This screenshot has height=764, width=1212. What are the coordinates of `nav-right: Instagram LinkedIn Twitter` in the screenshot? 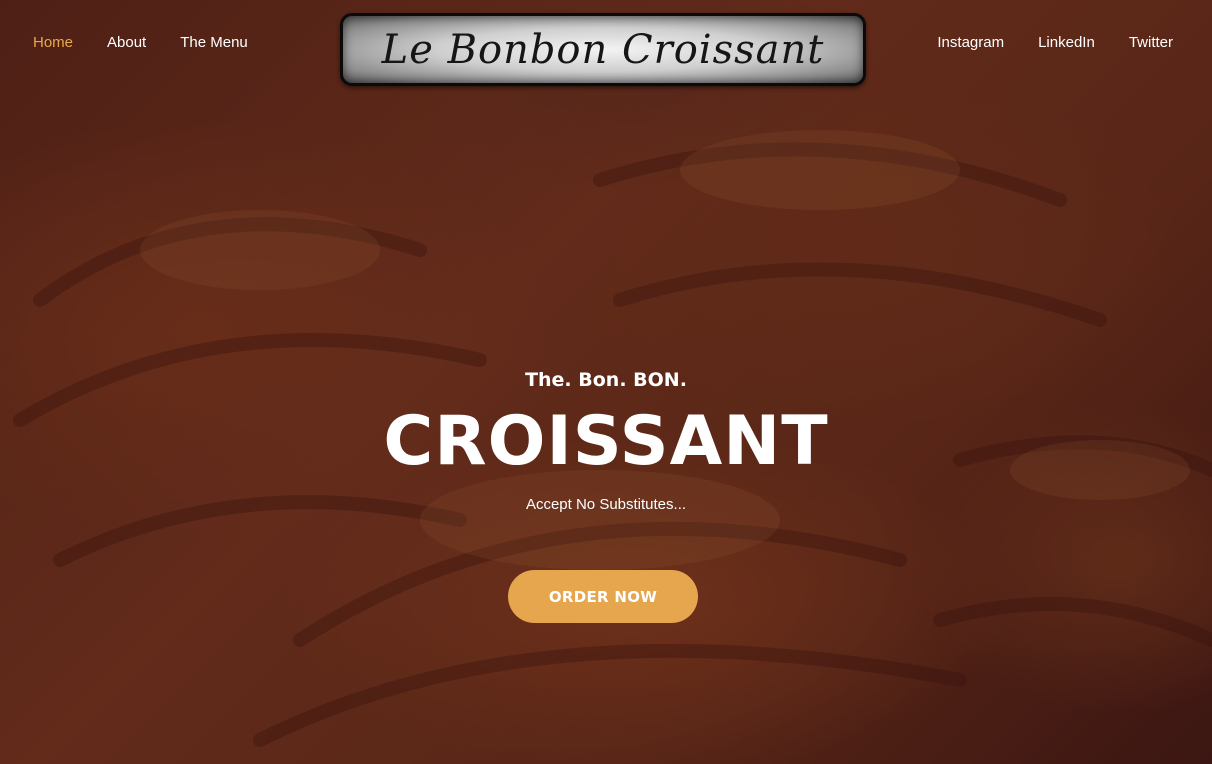 It's located at (1038, 43).